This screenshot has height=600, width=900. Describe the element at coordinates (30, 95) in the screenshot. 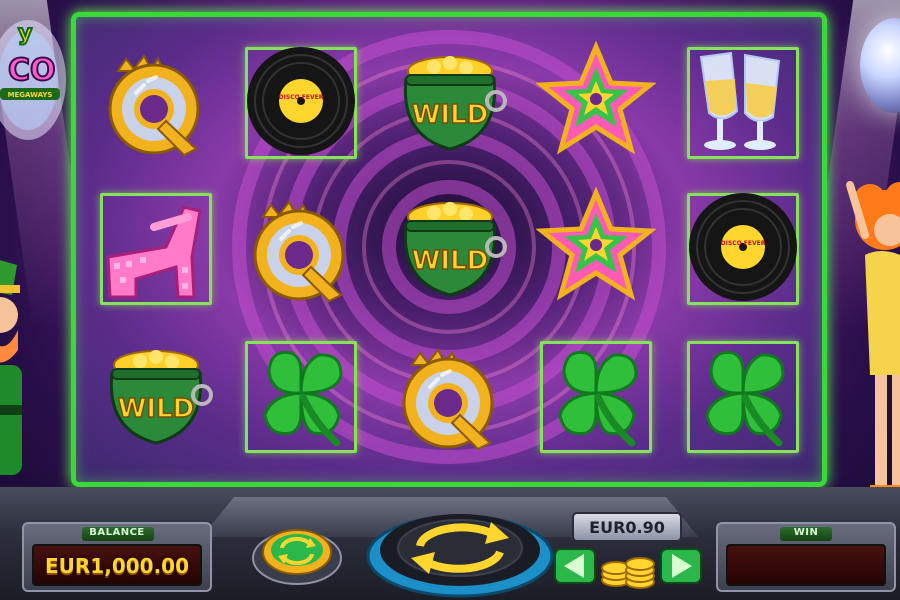

I see `logo-text-sub: MEGAWAYS` at that location.